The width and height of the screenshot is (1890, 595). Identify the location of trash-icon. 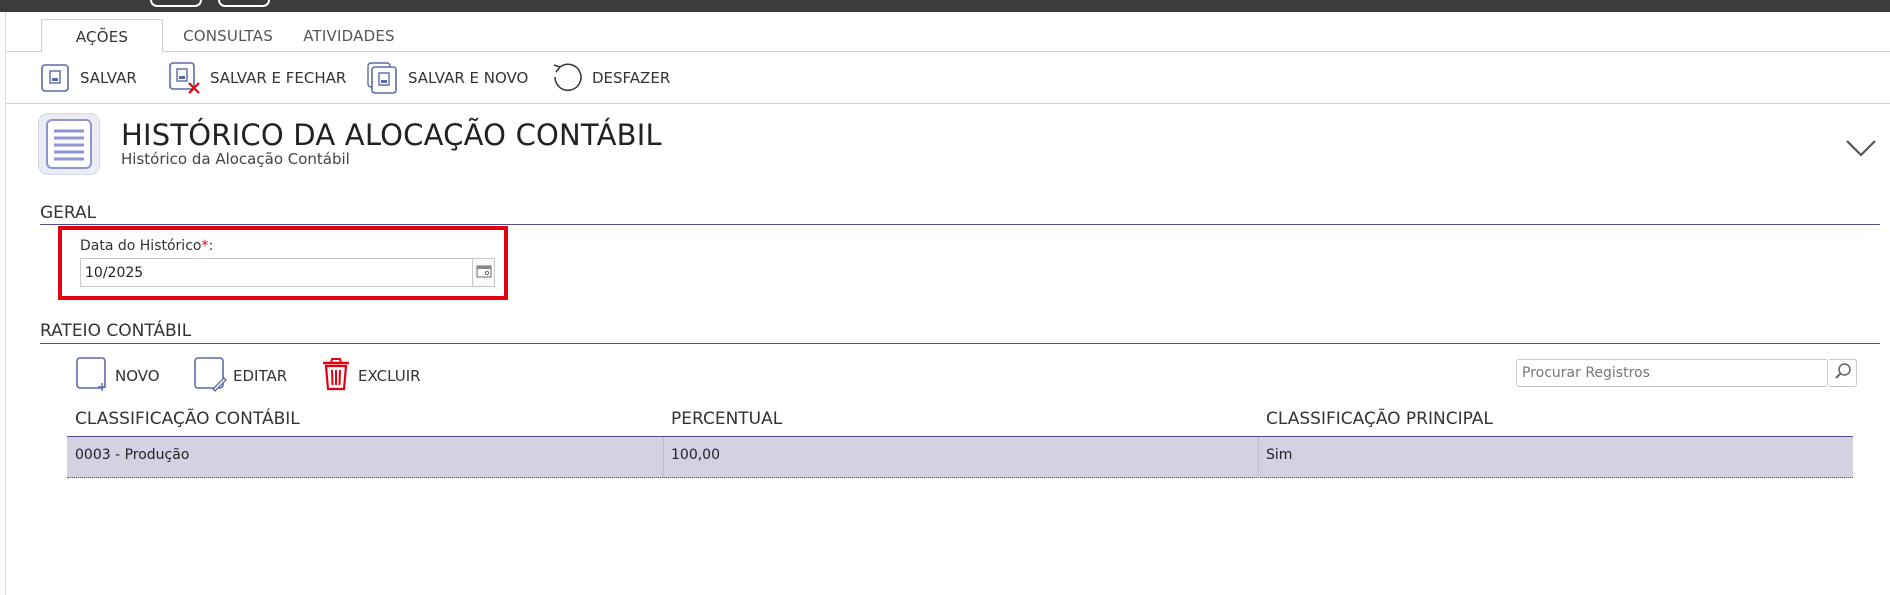
(336, 376).